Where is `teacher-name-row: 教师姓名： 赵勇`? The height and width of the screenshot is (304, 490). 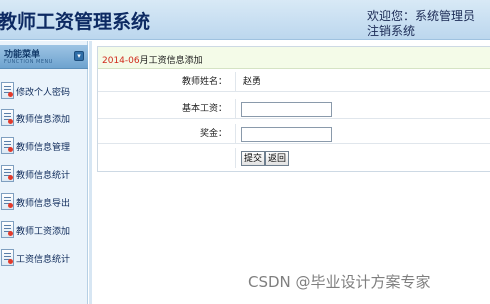 teacher-name-row: 教师姓名： 赵勇 is located at coordinates (294, 82).